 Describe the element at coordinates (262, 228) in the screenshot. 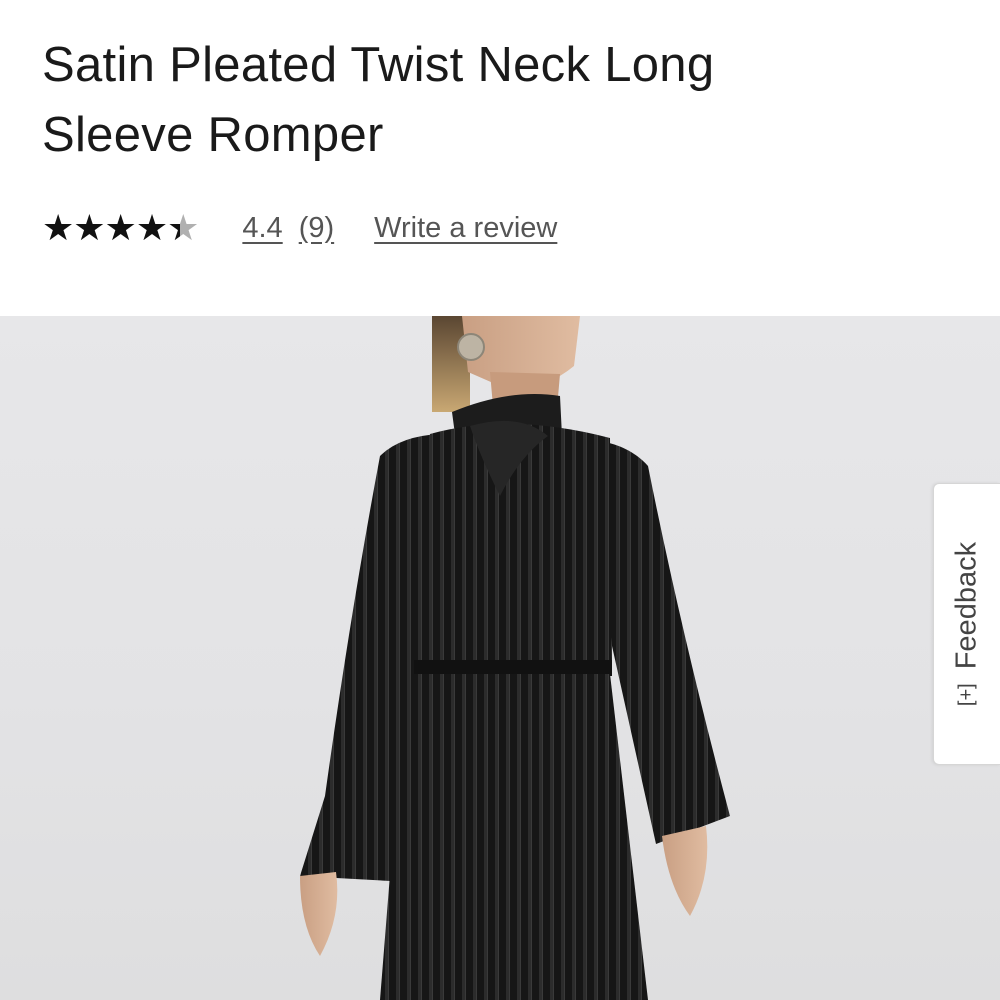

I see `rating-value-link: 4.4` at that location.